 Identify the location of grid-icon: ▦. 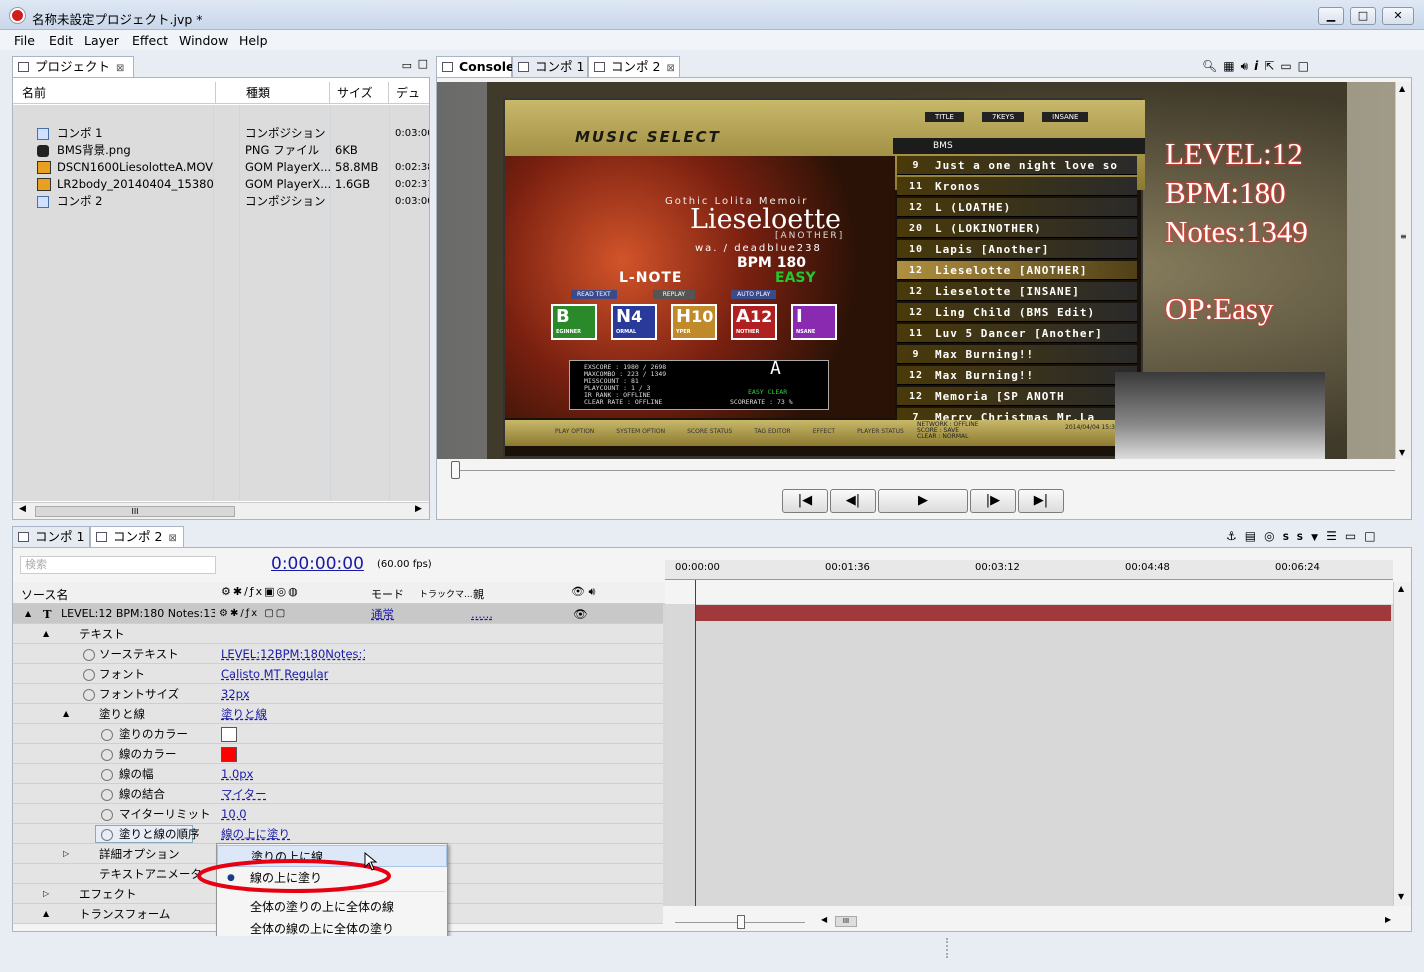
(1231, 66).